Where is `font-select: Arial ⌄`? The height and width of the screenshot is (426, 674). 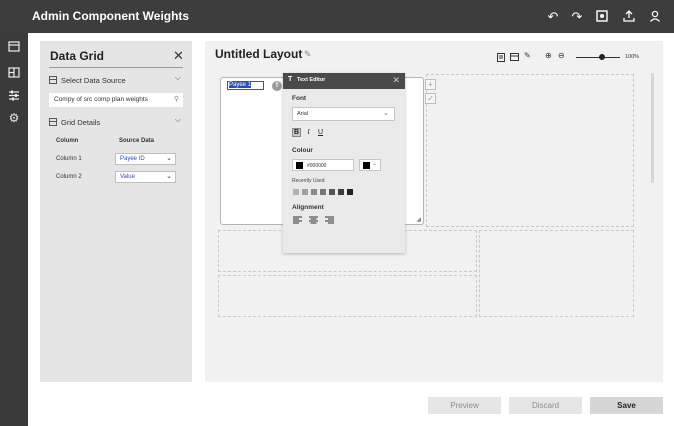 font-select: Arial ⌄ is located at coordinates (343, 114).